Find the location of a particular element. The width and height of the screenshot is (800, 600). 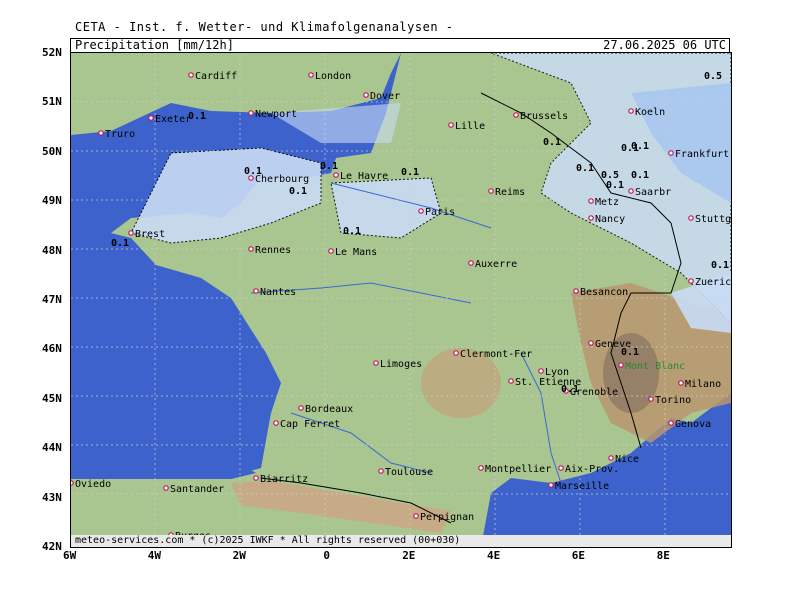

product-title: Precipitation [mm/12h] is located at coordinates (154, 45).